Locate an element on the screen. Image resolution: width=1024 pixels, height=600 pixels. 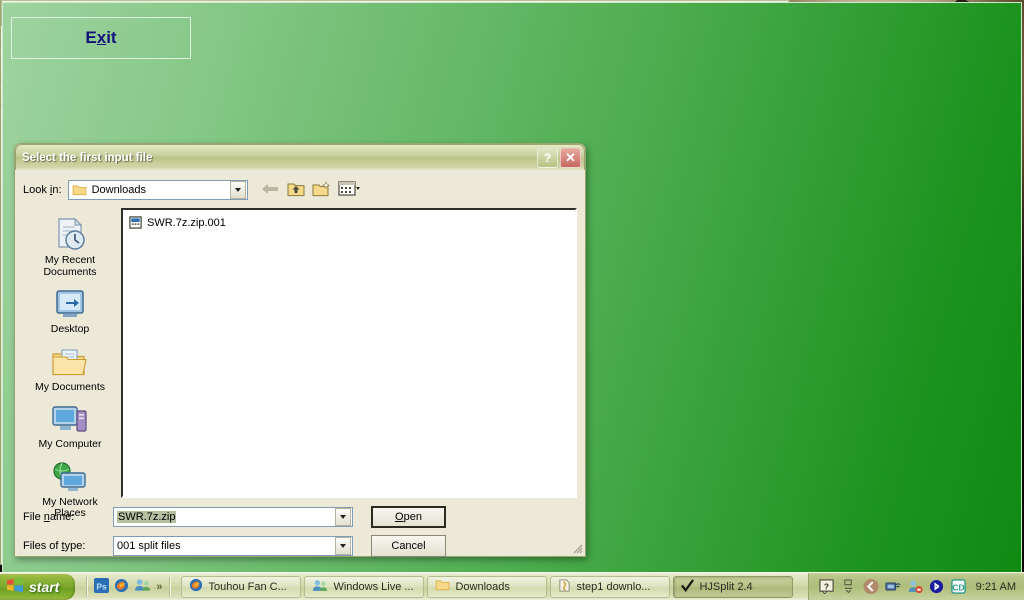
place-label: My Documents is located at coordinates (70, 386).